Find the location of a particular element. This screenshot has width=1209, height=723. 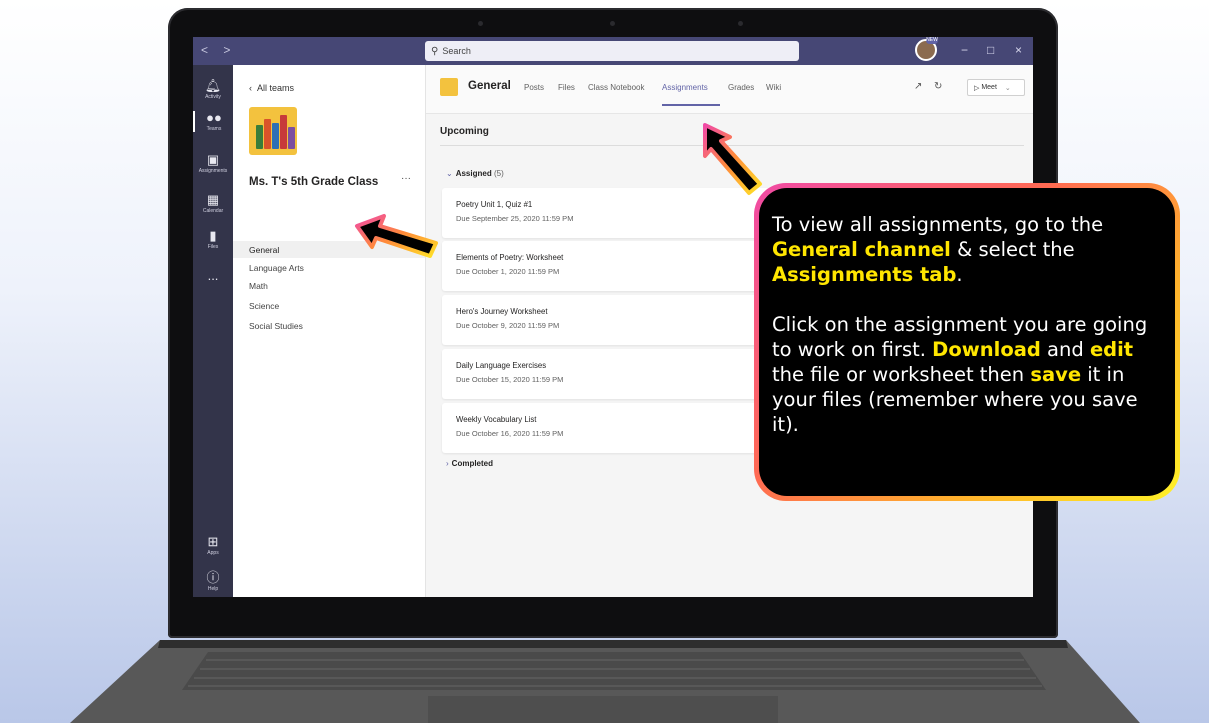

callout-highlight: save is located at coordinates (1056, 374).